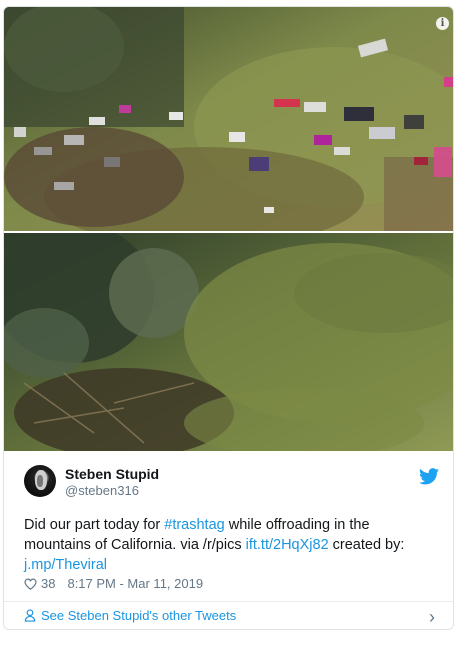 The width and height of the screenshot is (476, 646). I want to click on tweet-text-part: Did our part today for, so click(94, 525).